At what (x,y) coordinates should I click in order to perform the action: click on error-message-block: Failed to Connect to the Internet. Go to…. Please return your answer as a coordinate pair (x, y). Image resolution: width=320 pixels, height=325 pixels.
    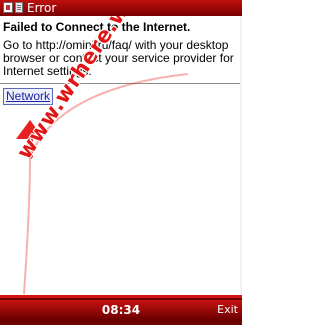
    Looking at the image, I should click on (121, 49).